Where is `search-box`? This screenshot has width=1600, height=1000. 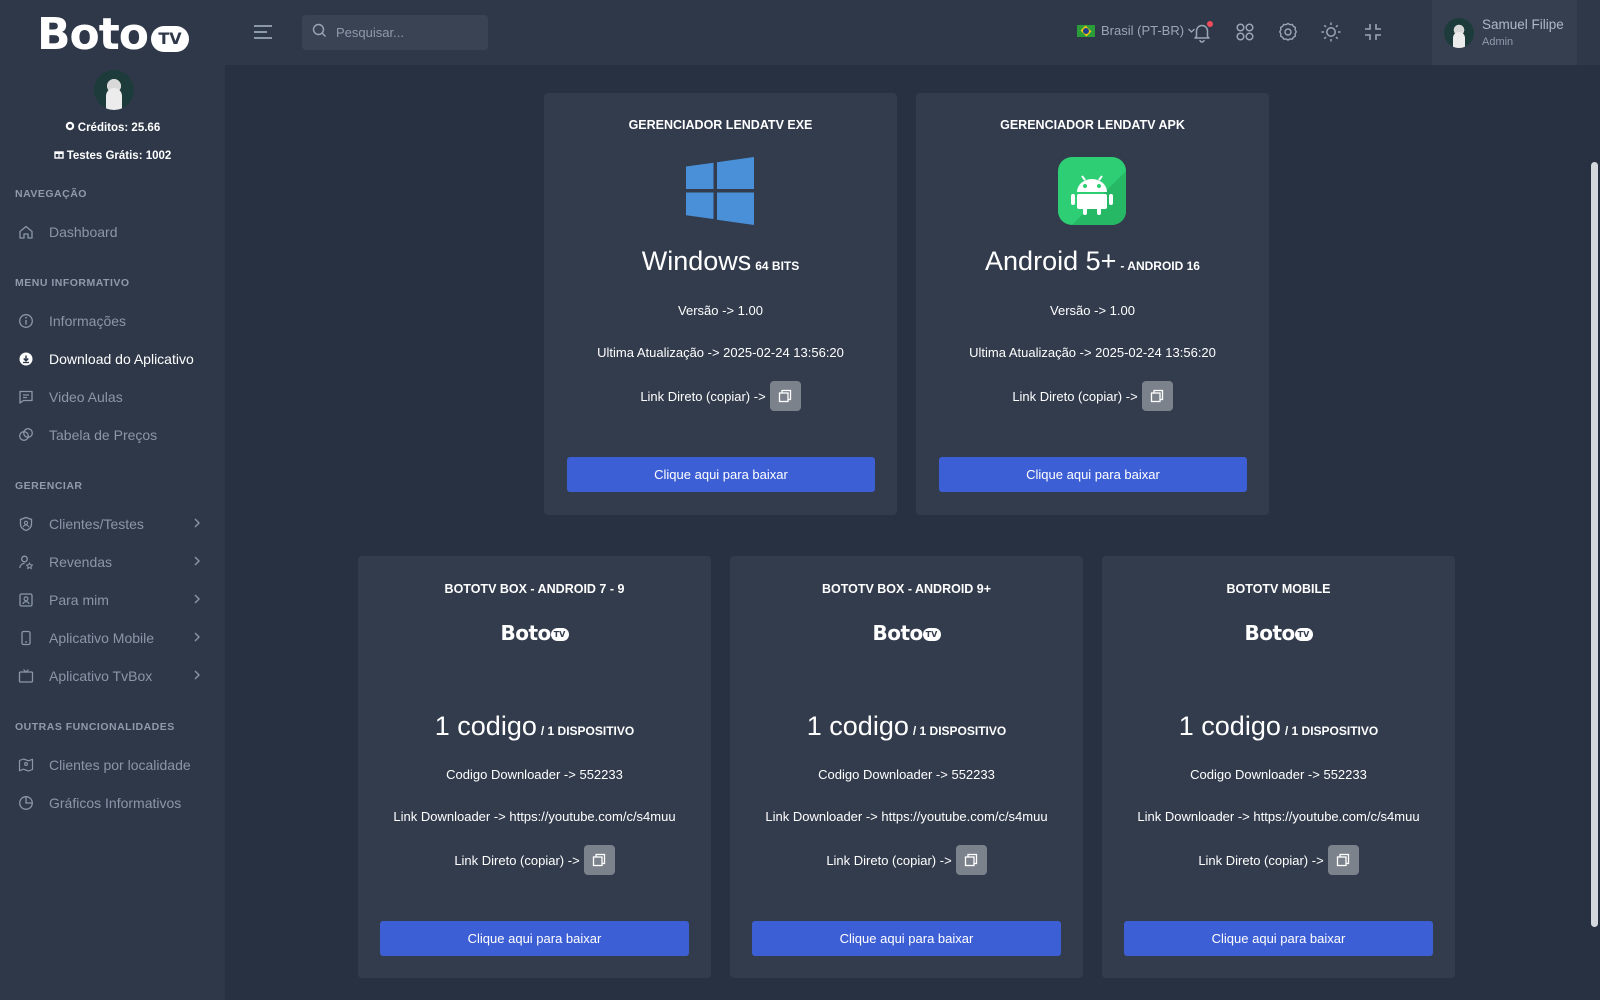 search-box is located at coordinates (395, 32).